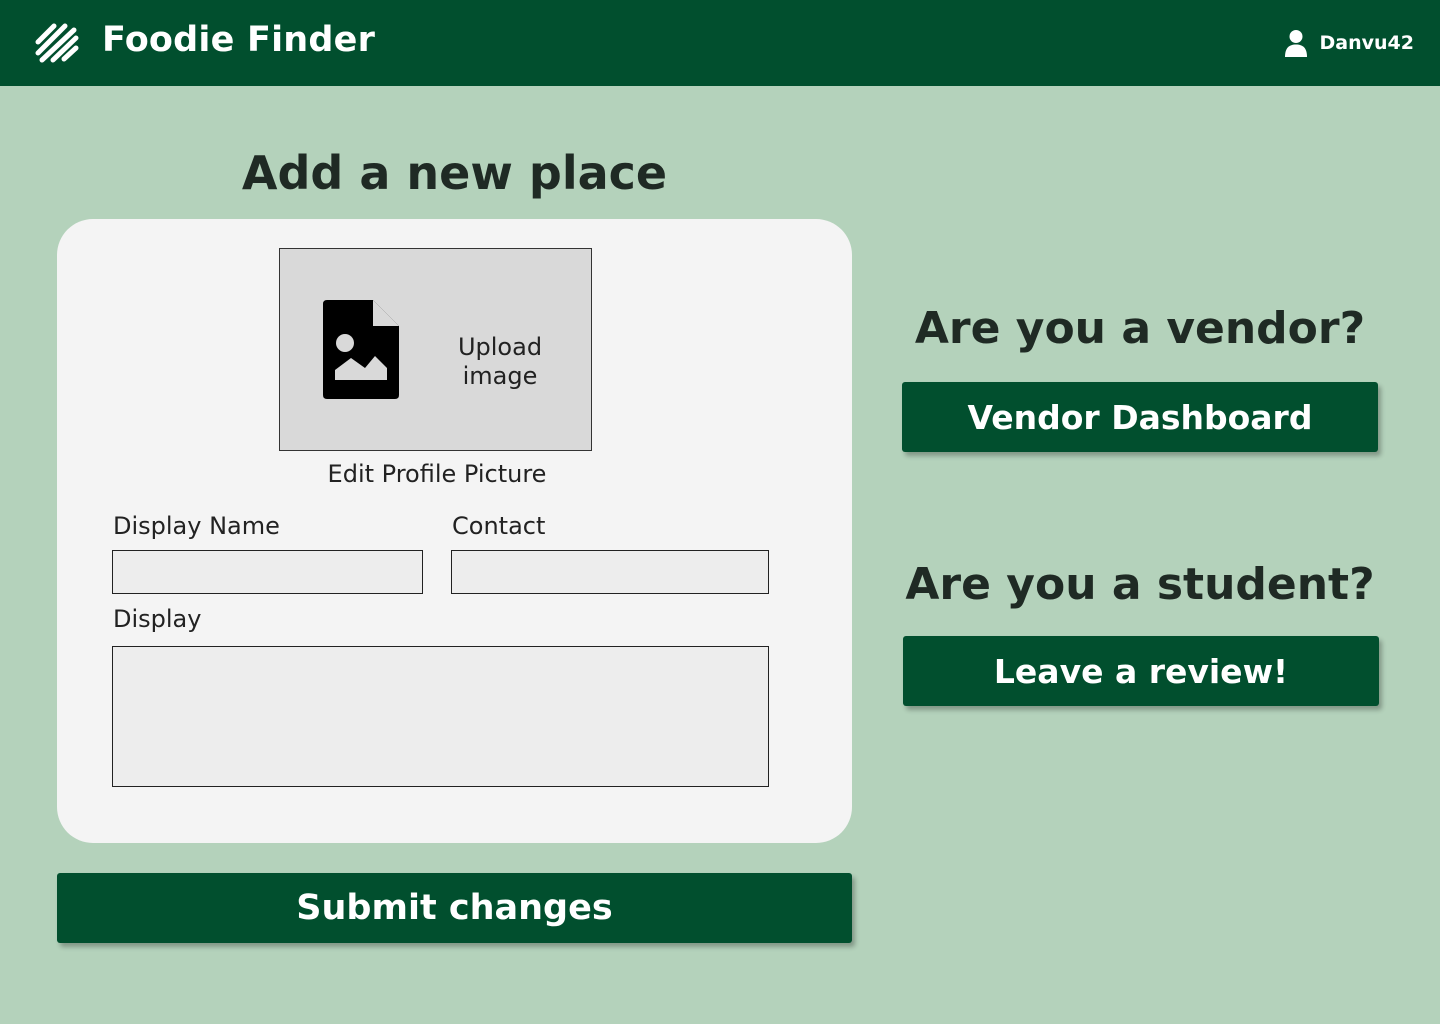  Describe the element at coordinates (454, 173) in the screenshot. I see `page-title: Add a new place` at that location.